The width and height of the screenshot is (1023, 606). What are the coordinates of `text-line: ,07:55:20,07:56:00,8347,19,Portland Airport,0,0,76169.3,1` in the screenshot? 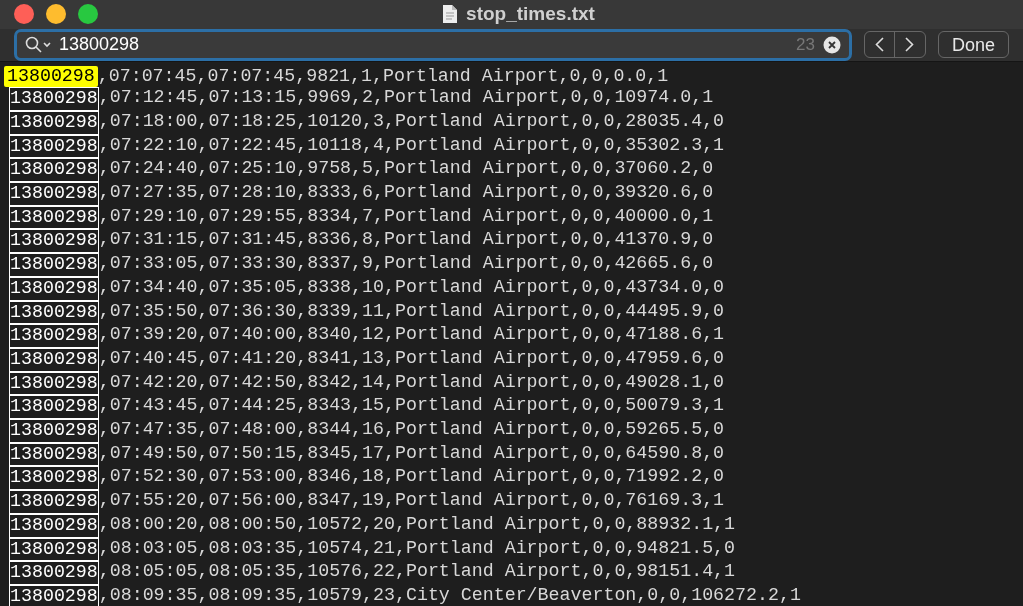 It's located at (411, 501).